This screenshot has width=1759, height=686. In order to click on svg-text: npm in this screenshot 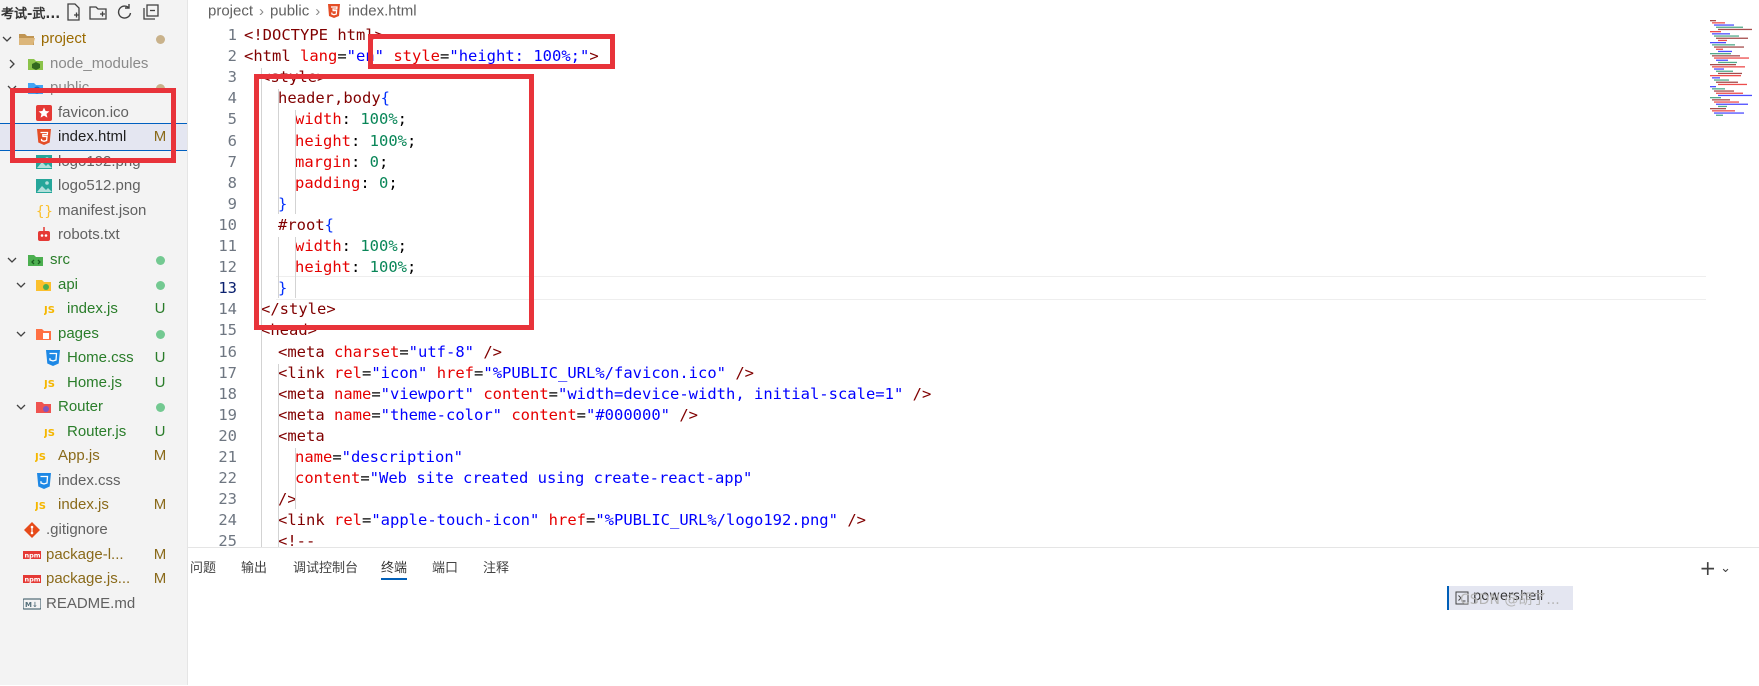, I will do `click(33, 580)`.